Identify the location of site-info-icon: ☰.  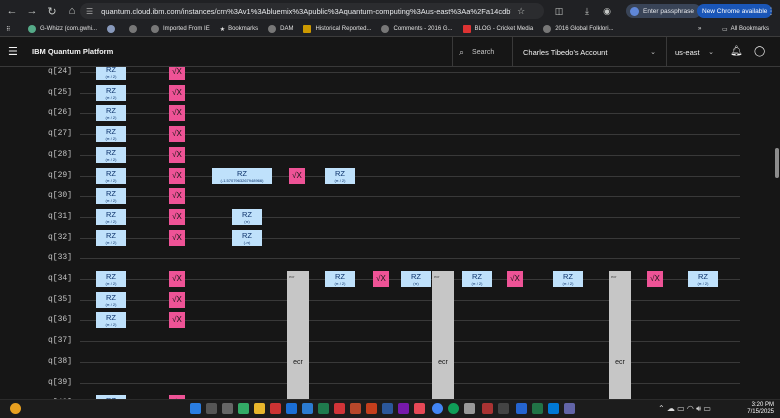
(89, 11).